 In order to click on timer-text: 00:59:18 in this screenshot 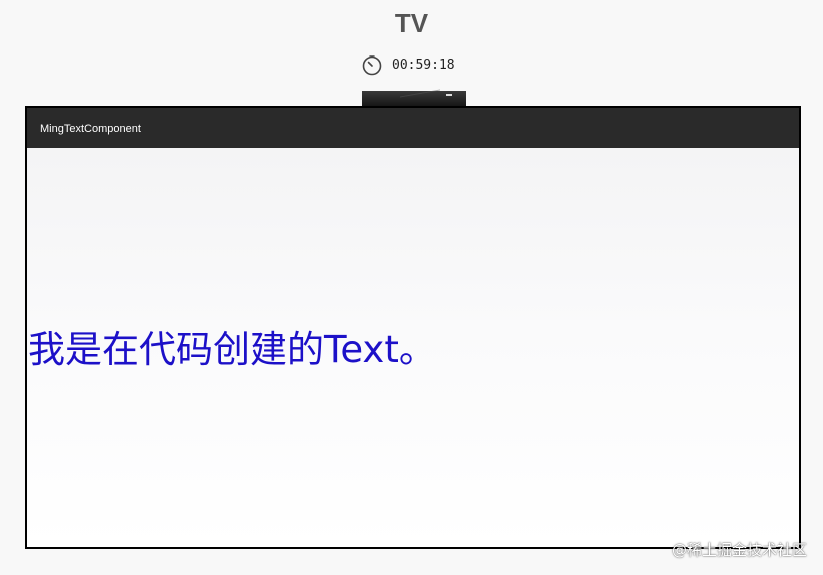, I will do `click(423, 65)`.